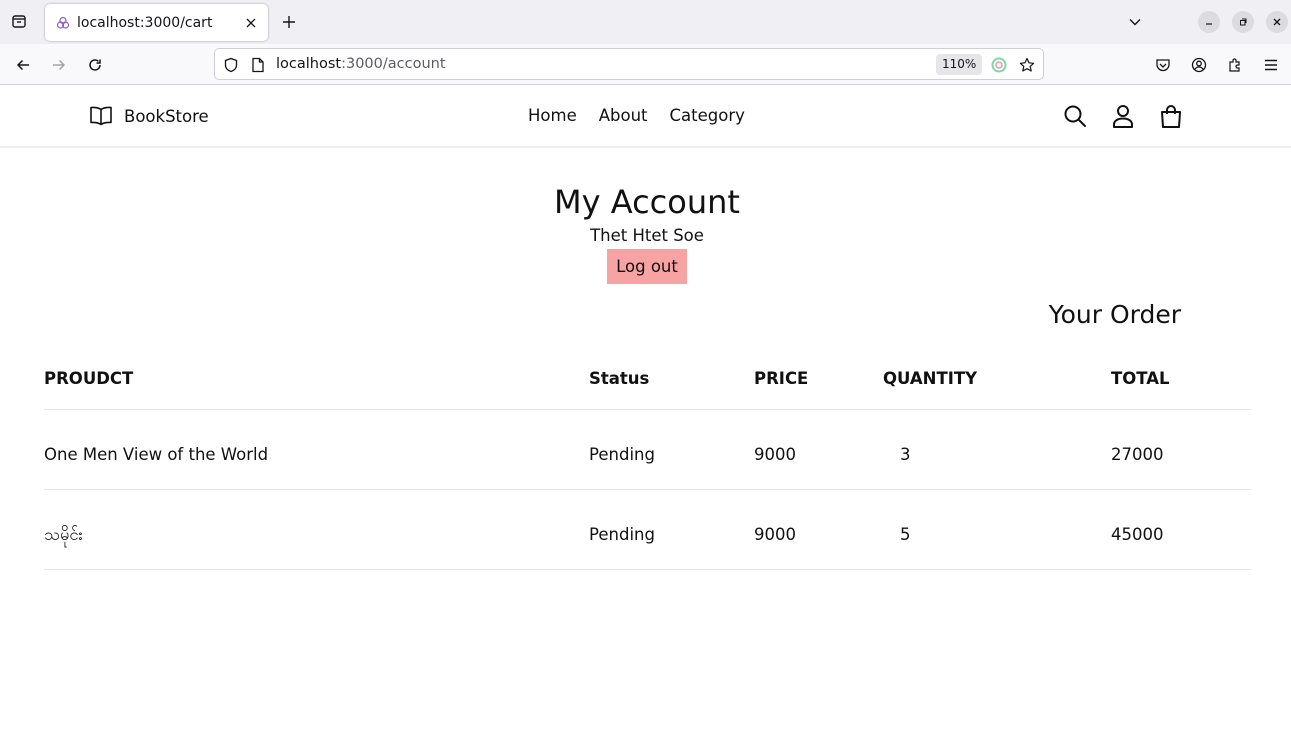  I want to click on pocket-icon, so click(1163, 65).